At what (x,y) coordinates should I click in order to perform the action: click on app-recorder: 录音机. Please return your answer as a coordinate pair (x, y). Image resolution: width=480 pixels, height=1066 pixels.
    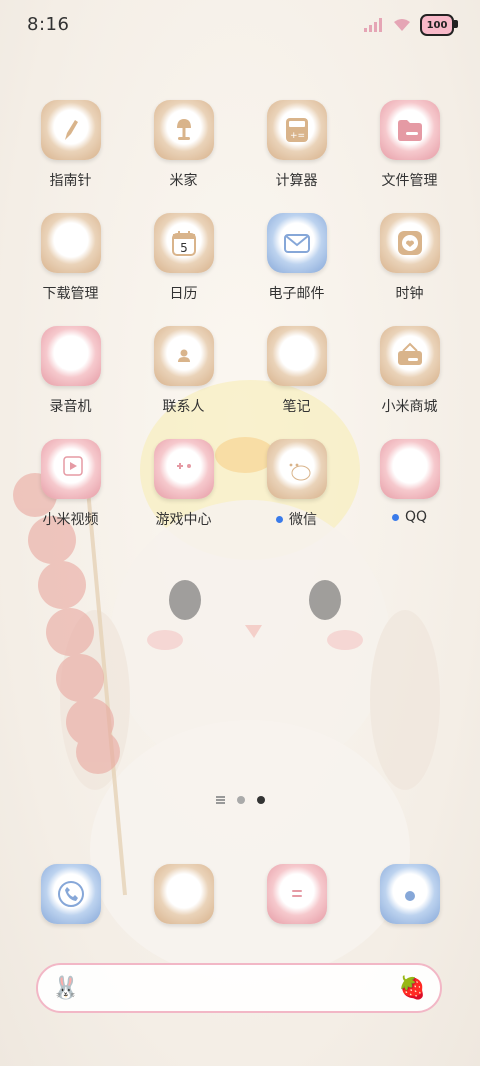
    Looking at the image, I should click on (70, 382).